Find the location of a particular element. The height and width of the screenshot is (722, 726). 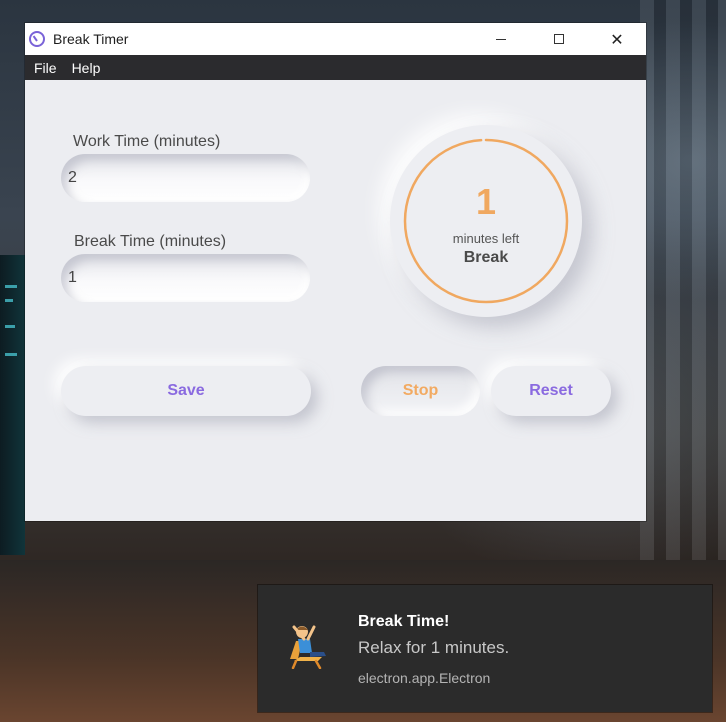

minimize-button is located at coordinates (501, 39).